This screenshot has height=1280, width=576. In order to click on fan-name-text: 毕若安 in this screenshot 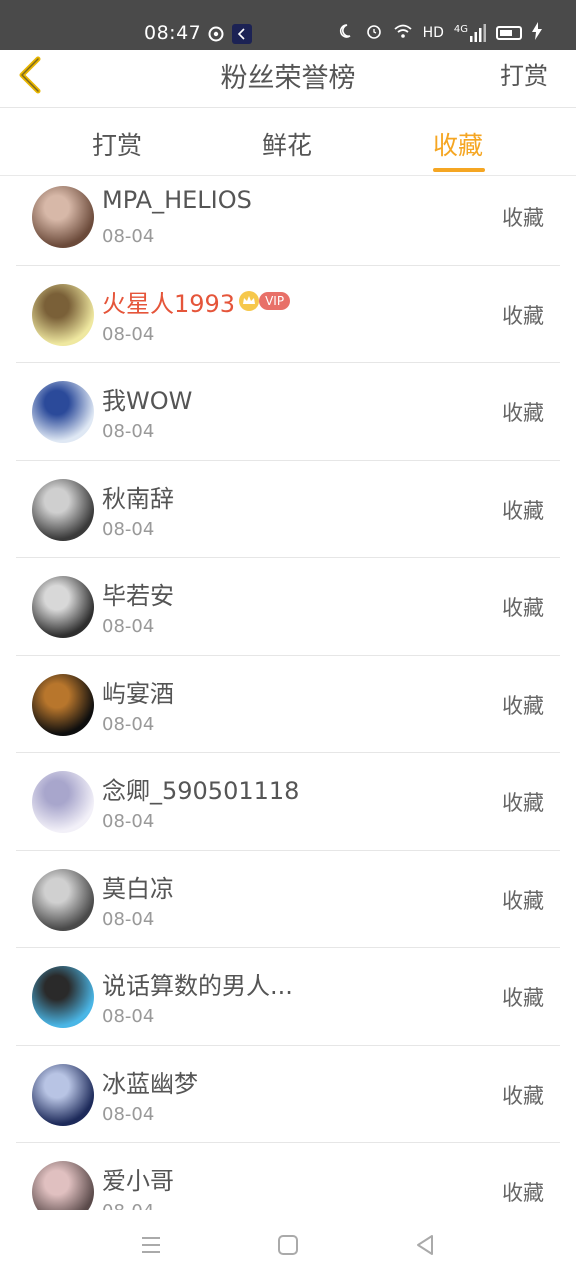, I will do `click(138, 596)`.